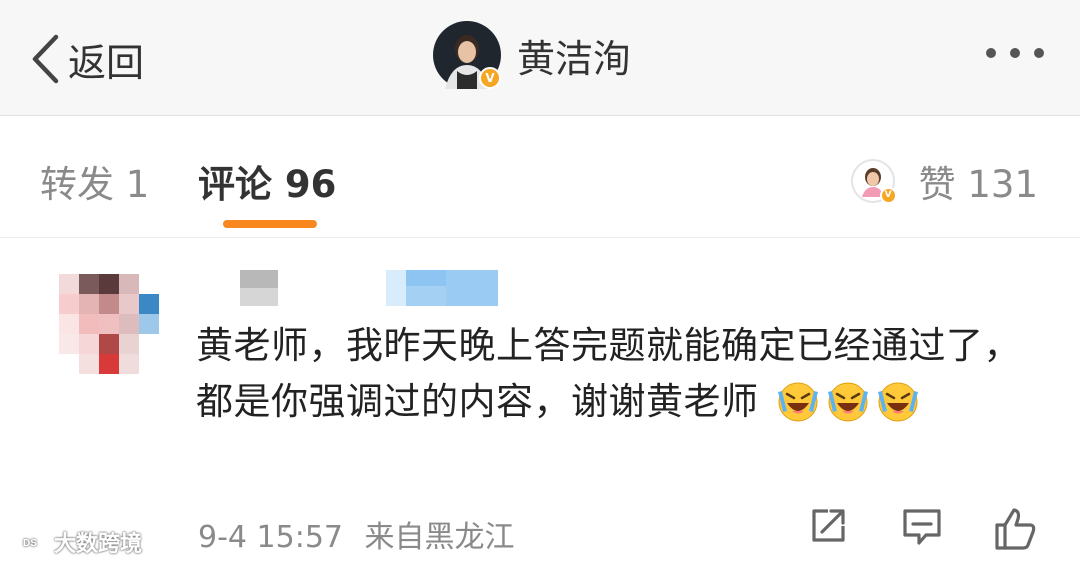  What do you see at coordinates (873, 181) in the screenshot?
I see `liker-avatar: V` at bounding box center [873, 181].